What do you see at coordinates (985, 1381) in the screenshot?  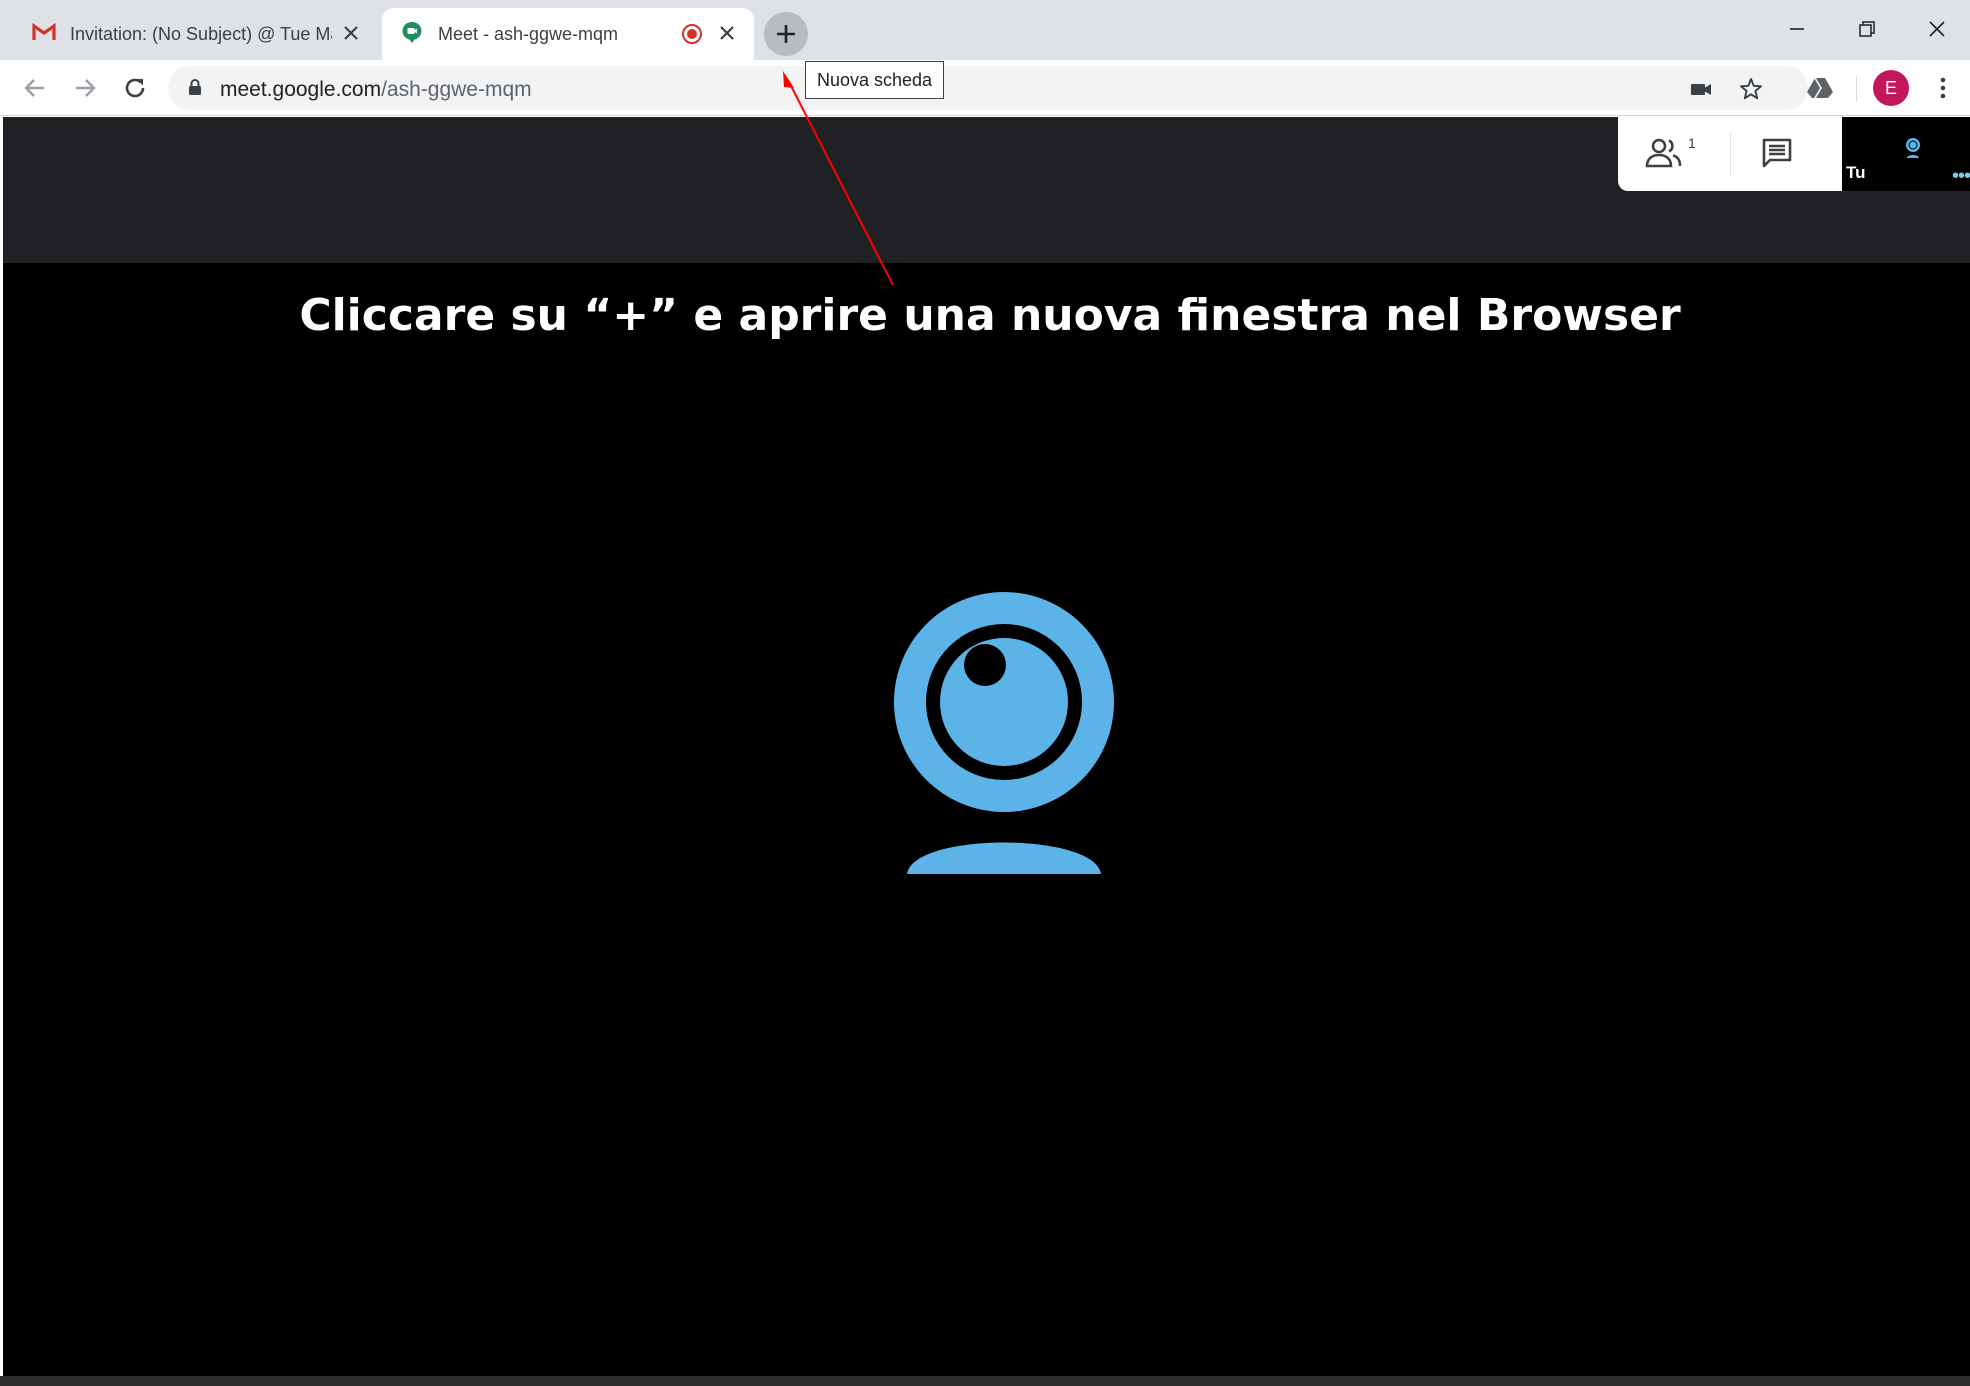 I see `meet-bottom-bar` at bounding box center [985, 1381].